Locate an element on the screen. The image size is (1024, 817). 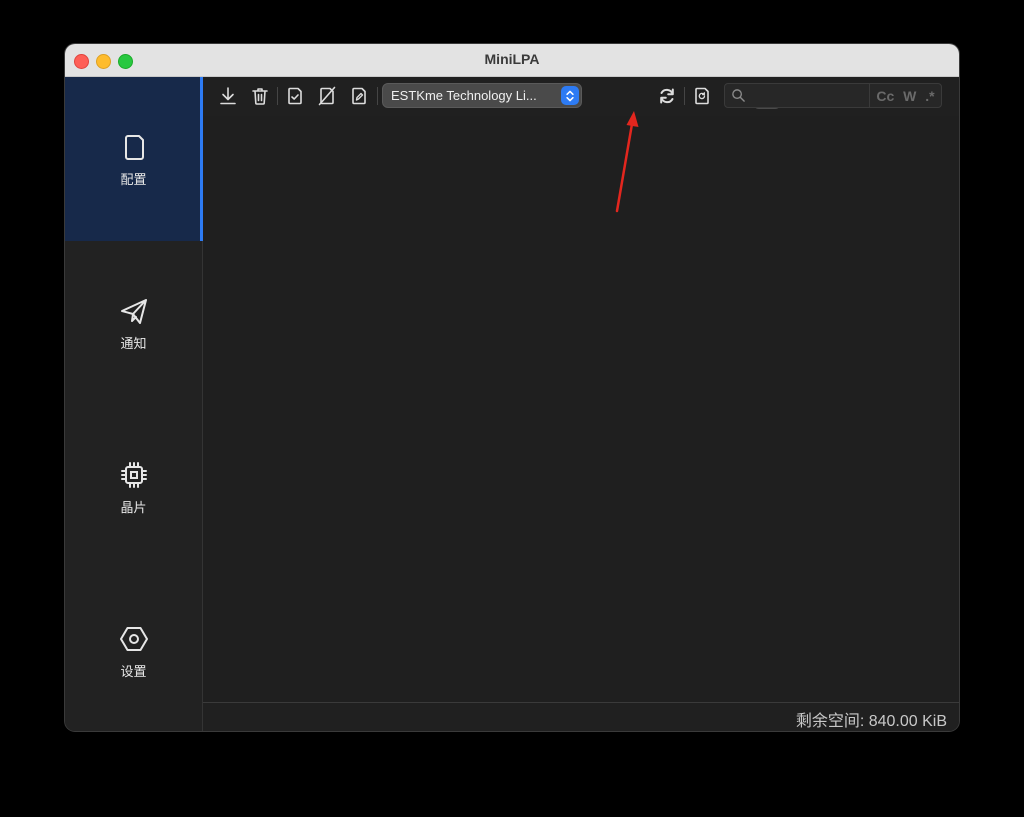
sidebar-item-settings: 设置 is located at coordinates (133, 650).